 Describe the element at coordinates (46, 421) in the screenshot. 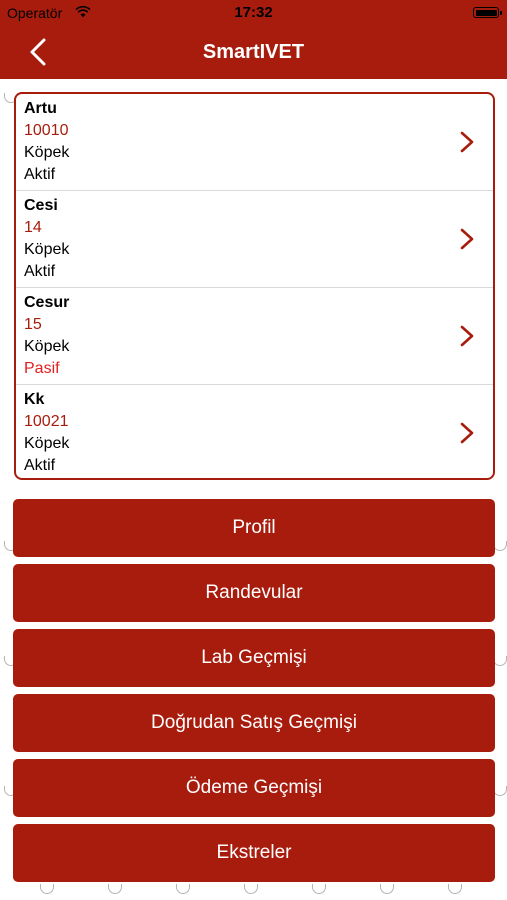

I see `pet-id: 10021` at that location.